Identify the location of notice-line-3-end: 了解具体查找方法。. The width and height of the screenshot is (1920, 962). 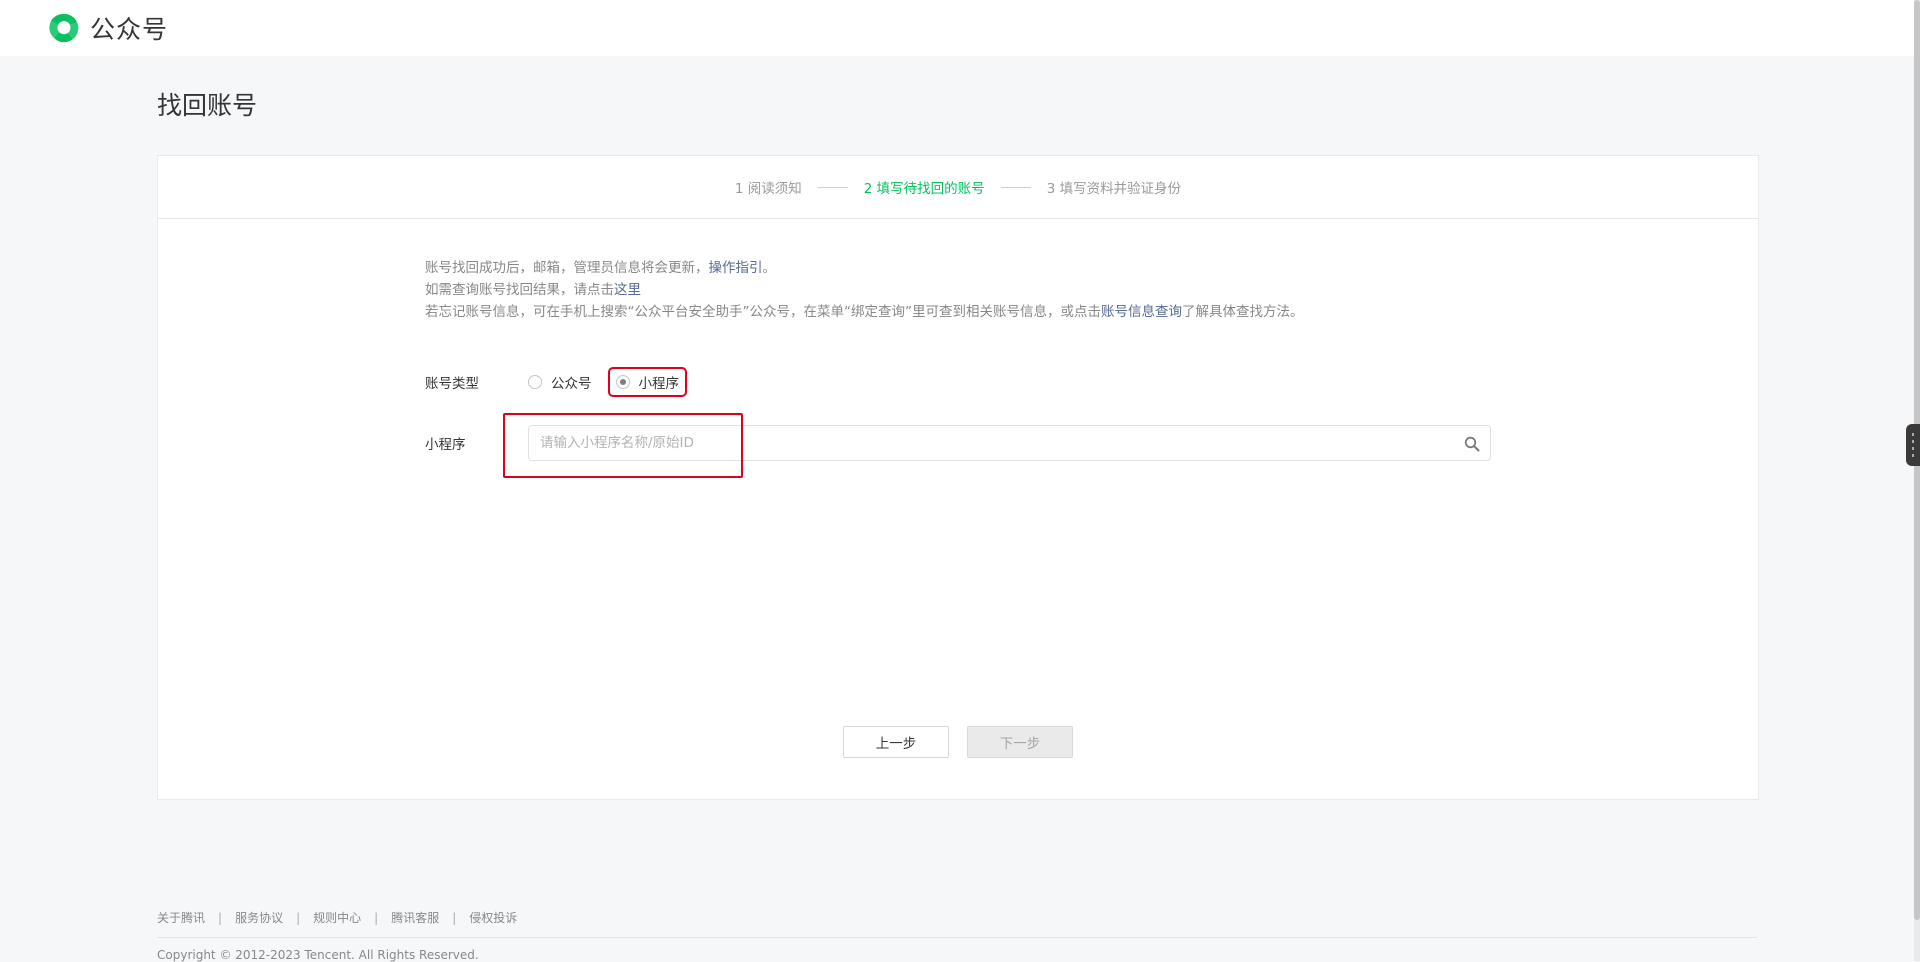
(1242, 312).